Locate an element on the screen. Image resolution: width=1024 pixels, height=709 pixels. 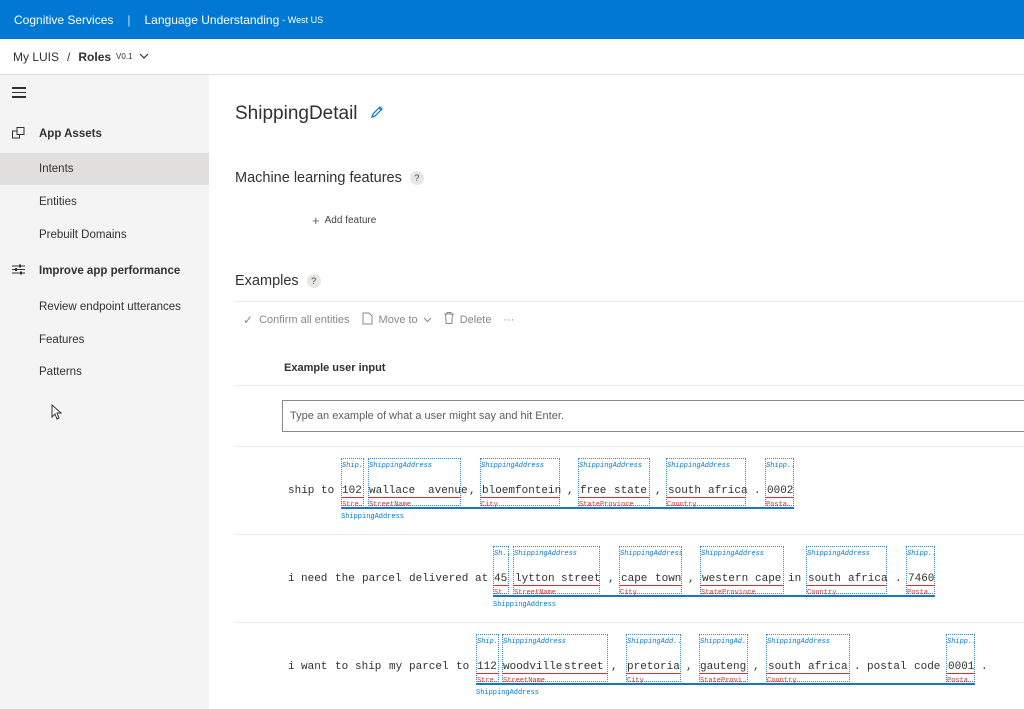
column-header-example-input: Example user input is located at coordinates (334, 368).